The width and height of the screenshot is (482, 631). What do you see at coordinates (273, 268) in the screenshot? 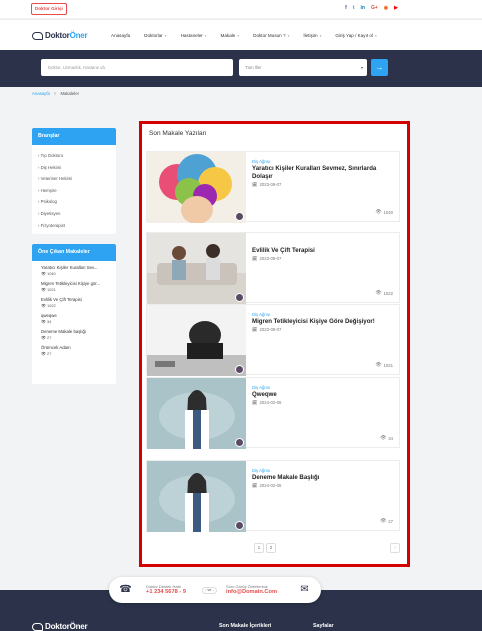
I see `article-card: Evlilik Ve Çift Terapisi 🗓 2023-09-07 👁 1022` at bounding box center [273, 268].